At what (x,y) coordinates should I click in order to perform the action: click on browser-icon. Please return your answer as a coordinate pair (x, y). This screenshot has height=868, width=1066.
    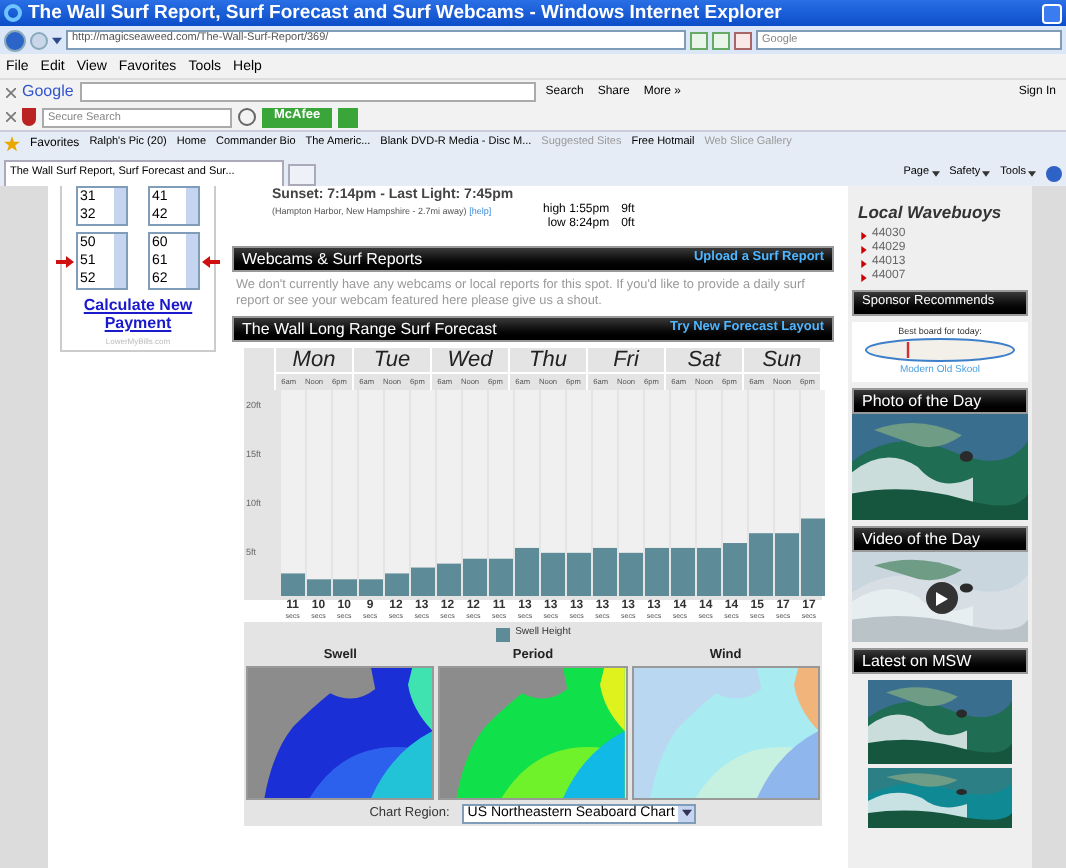
    Looking at the image, I should click on (13, 13).